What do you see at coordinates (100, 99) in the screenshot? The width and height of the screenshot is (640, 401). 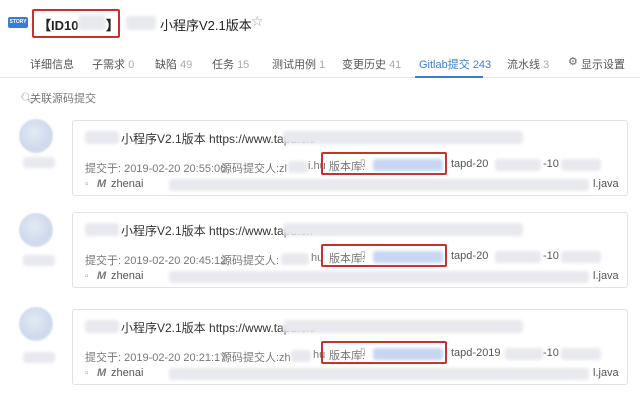 I see `link-commit-search-input` at bounding box center [100, 99].